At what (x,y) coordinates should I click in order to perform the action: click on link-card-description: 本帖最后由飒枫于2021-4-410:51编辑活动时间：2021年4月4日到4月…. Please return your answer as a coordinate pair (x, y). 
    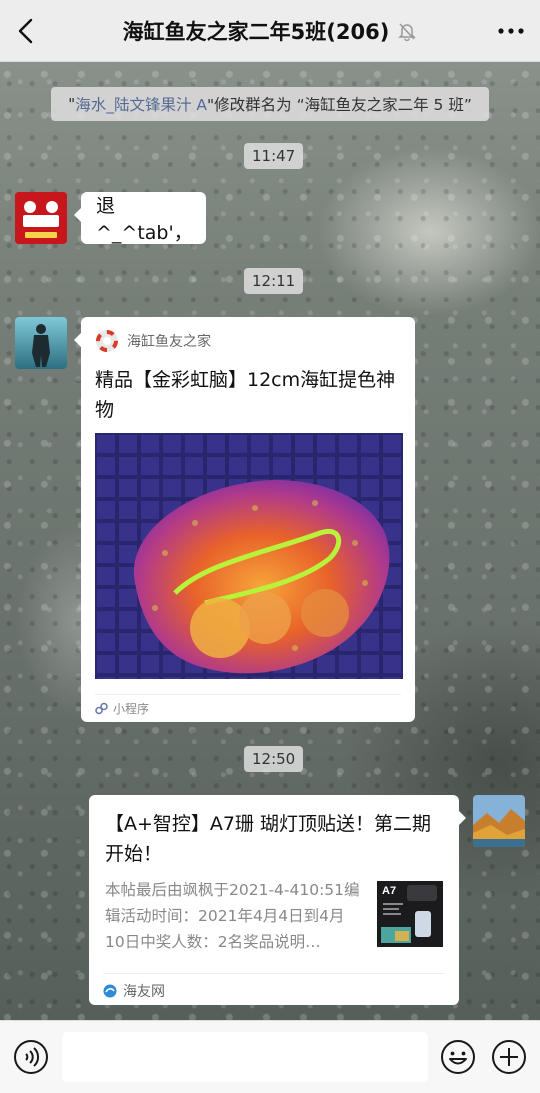
    Looking at the image, I should click on (232, 916).